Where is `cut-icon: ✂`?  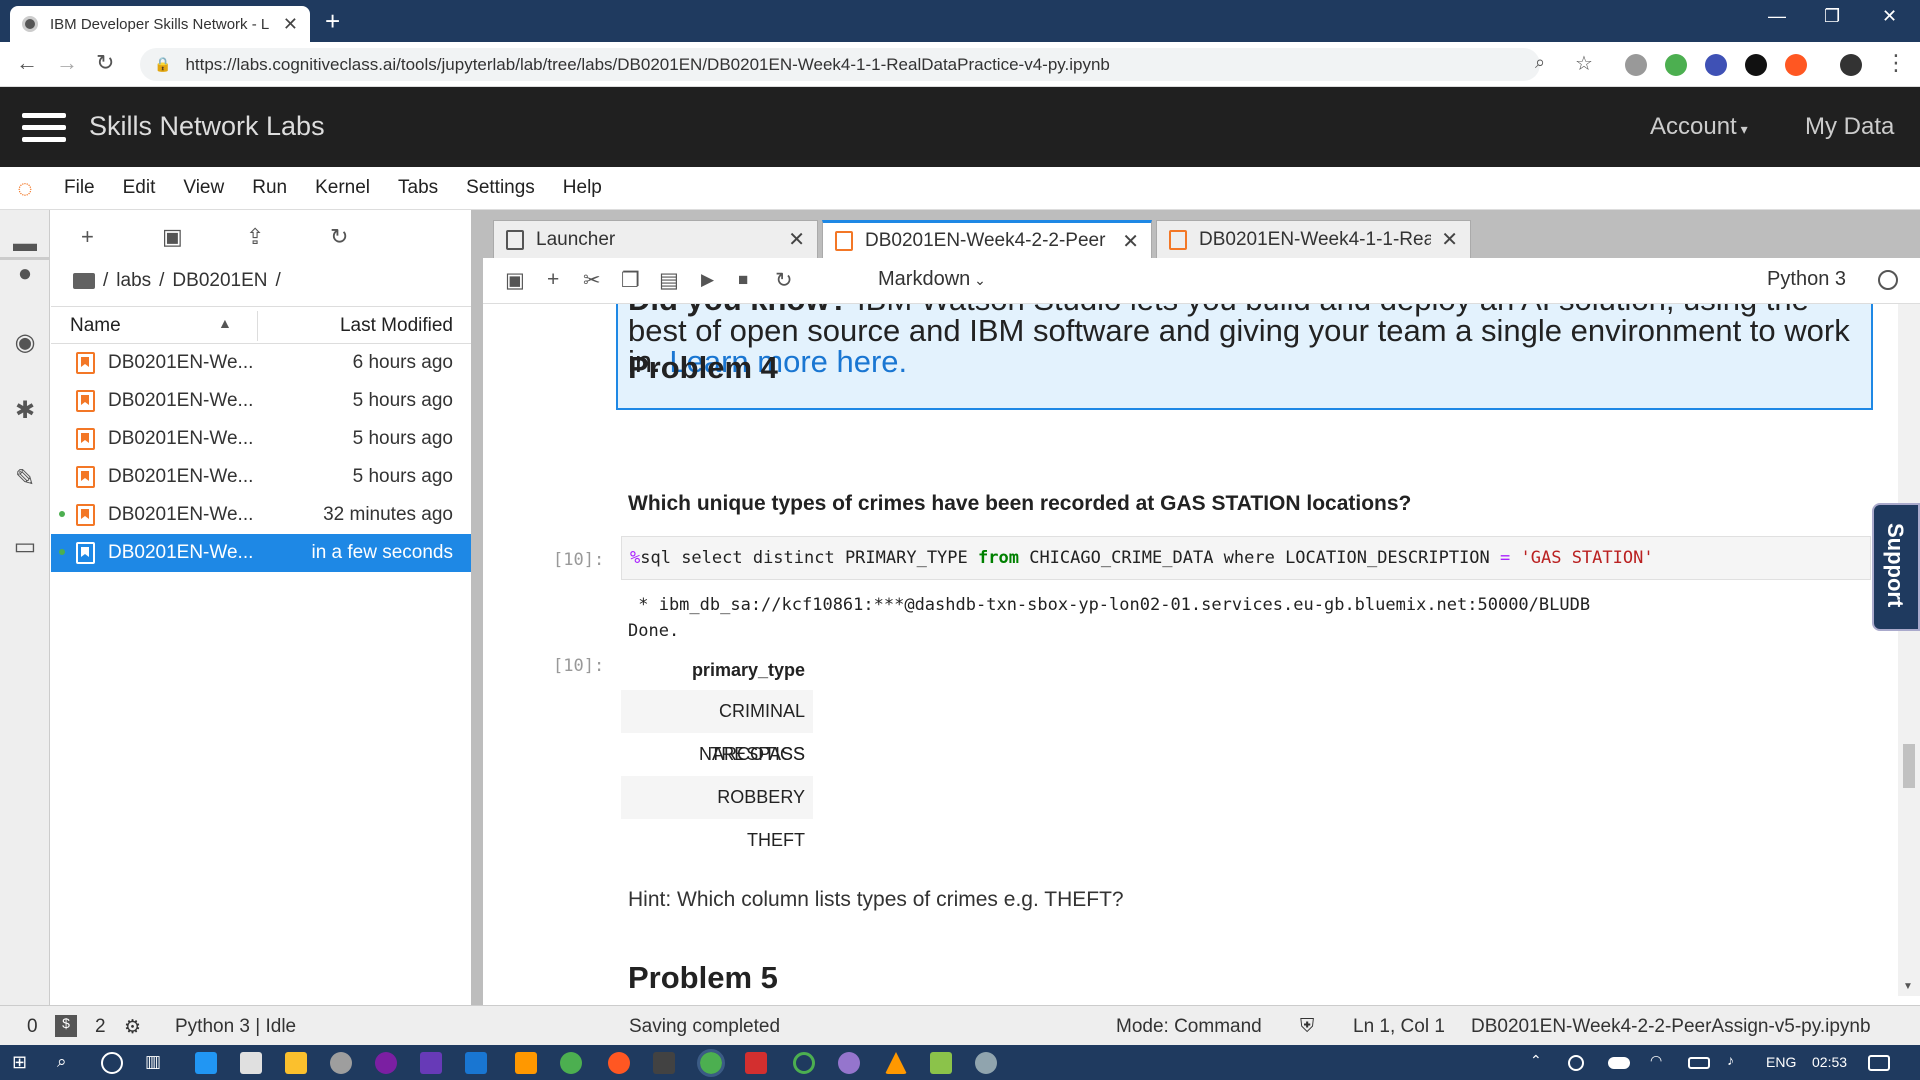 cut-icon: ✂ is located at coordinates (592, 280).